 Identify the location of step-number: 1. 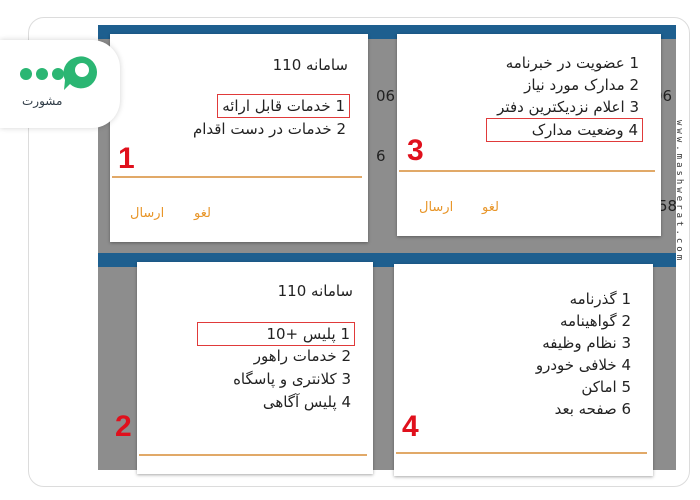
(126, 158).